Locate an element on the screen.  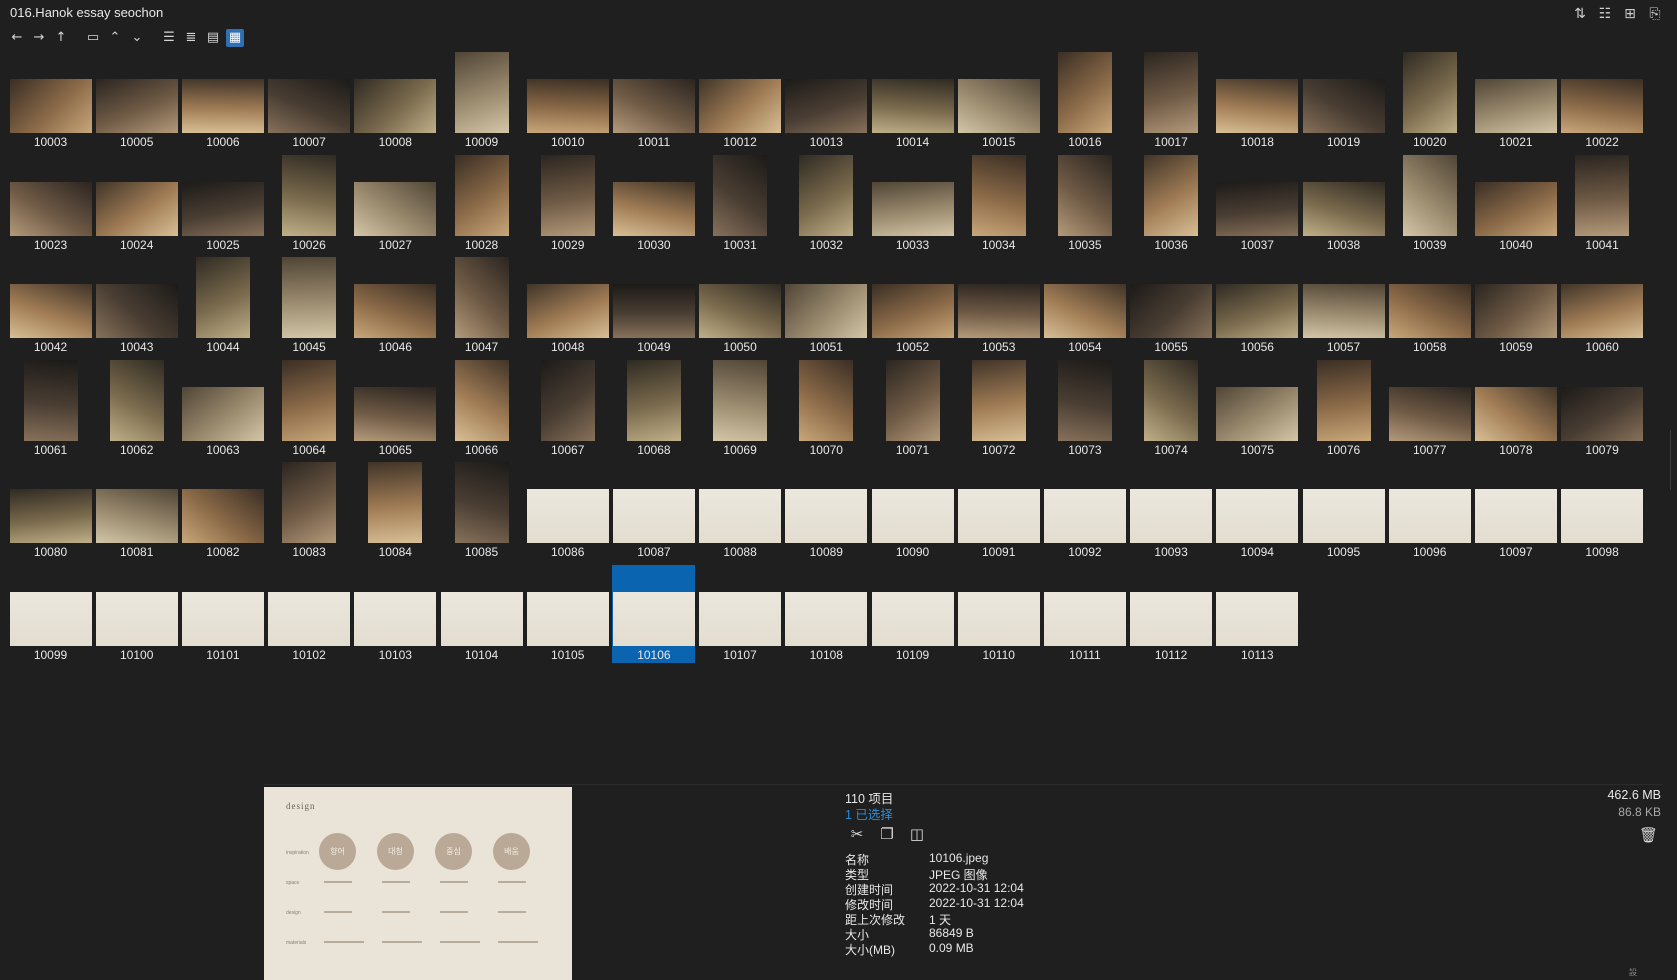
file-item: 10040 is located at coordinates (1515, 204).